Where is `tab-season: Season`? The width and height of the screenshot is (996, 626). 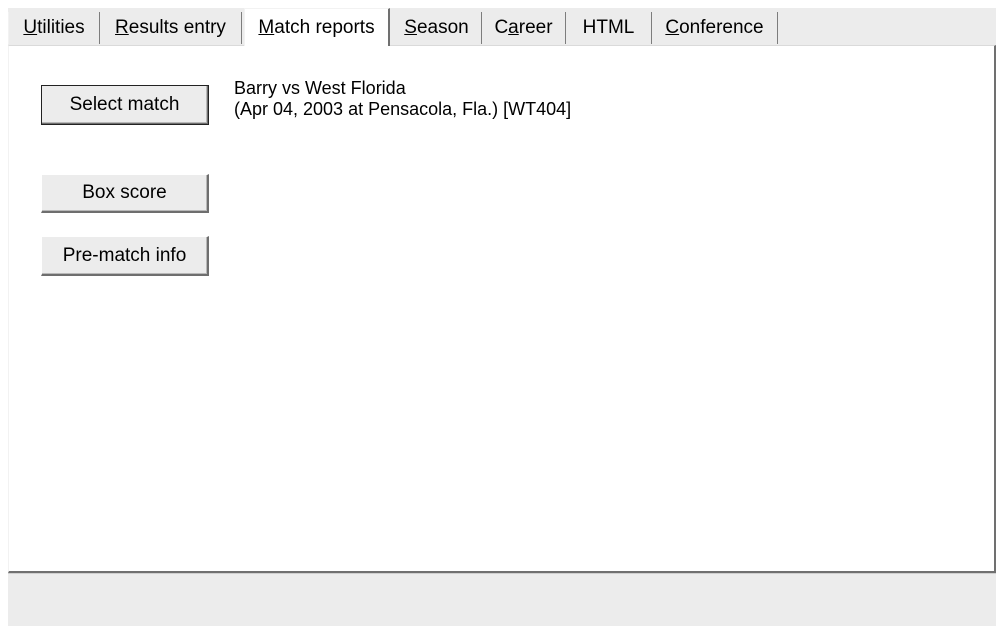
tab-season: Season is located at coordinates (437, 28).